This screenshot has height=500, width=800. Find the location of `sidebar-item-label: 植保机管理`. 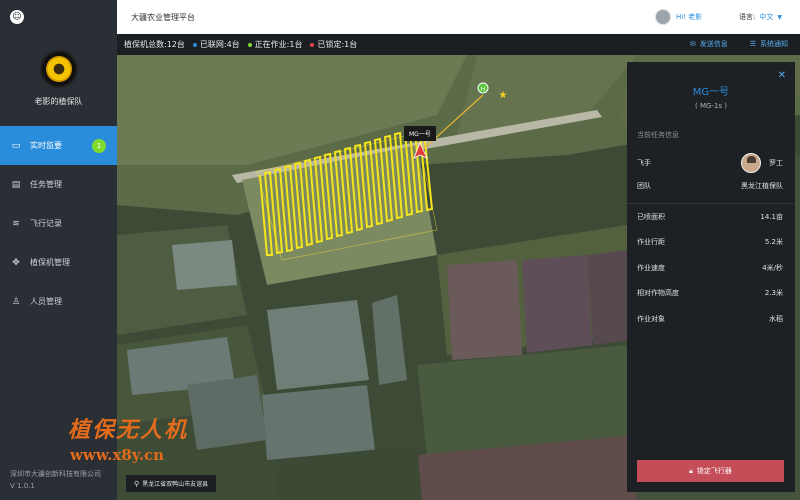

sidebar-item-label: 植保机管理 is located at coordinates (50, 262).